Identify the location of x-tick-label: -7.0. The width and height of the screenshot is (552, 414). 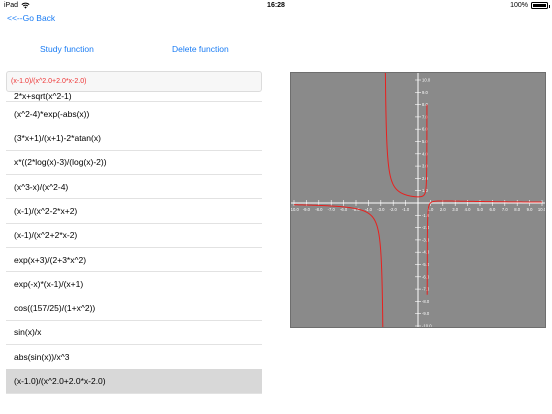
(332, 209).